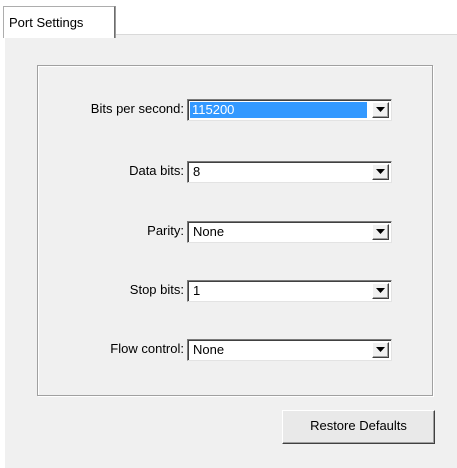 The image size is (457, 468). I want to click on parity-dropdown-button, so click(380, 232).